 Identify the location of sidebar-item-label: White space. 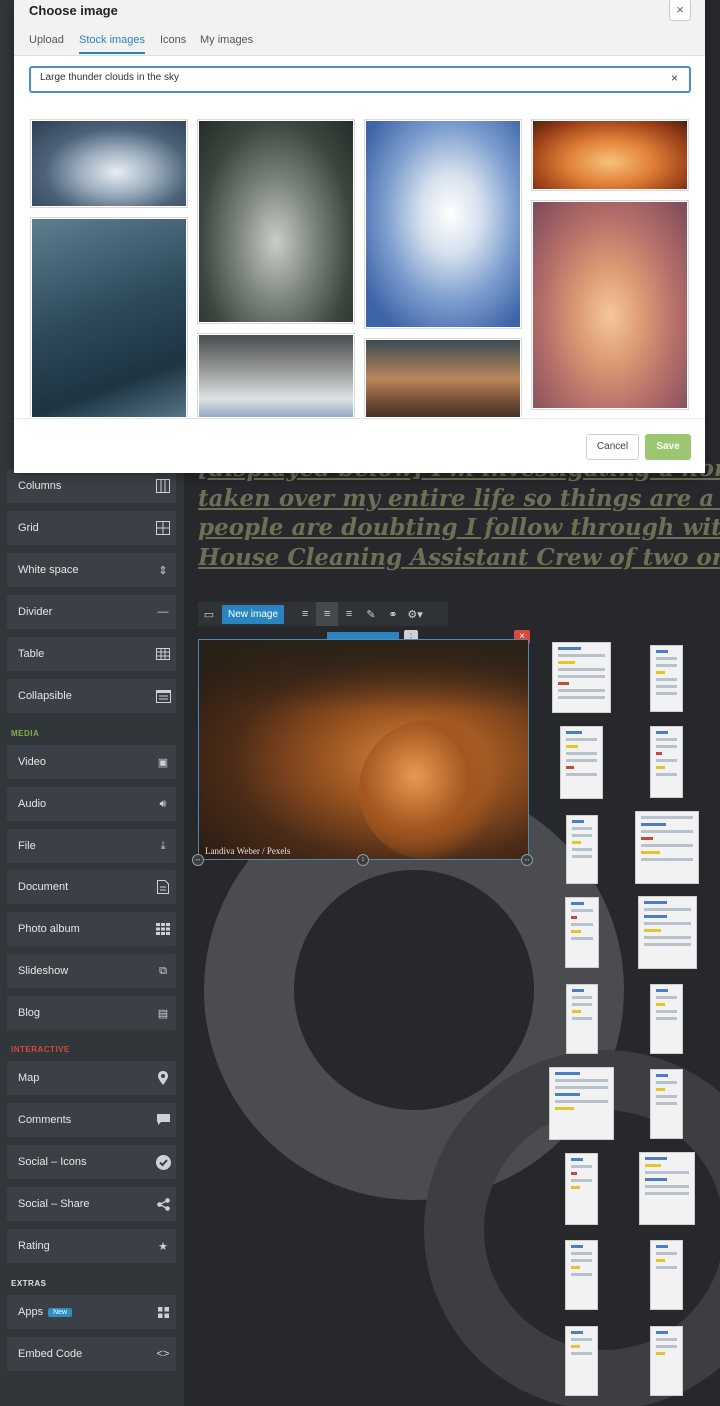
(48, 570).